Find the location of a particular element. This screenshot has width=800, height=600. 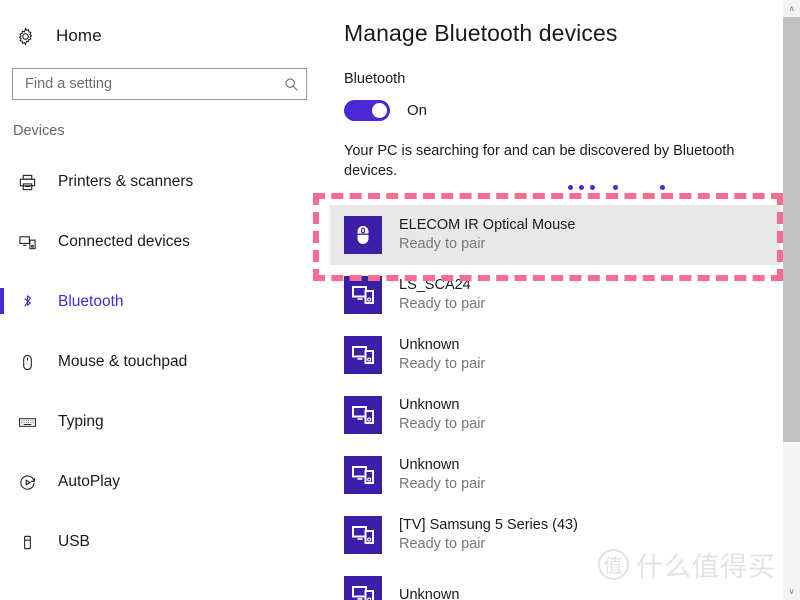

sidebar-section-title: Devices is located at coordinates (39, 131).